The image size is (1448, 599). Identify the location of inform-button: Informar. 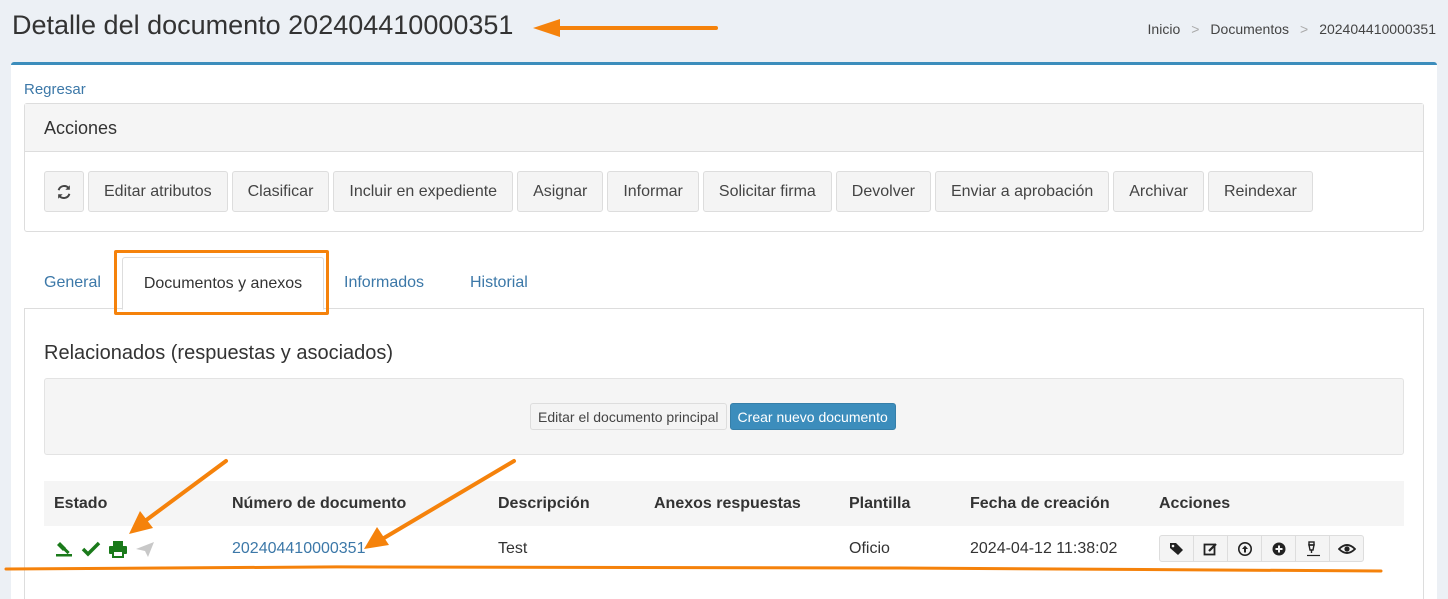
(653, 191).